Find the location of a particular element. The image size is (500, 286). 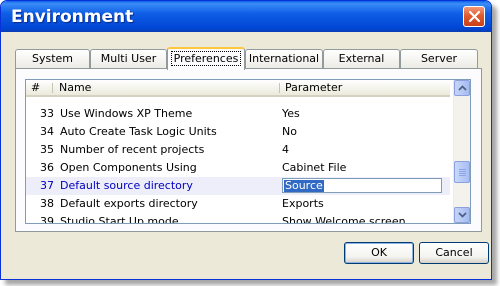

tab-preferences-label: Preferences is located at coordinates (206, 58).